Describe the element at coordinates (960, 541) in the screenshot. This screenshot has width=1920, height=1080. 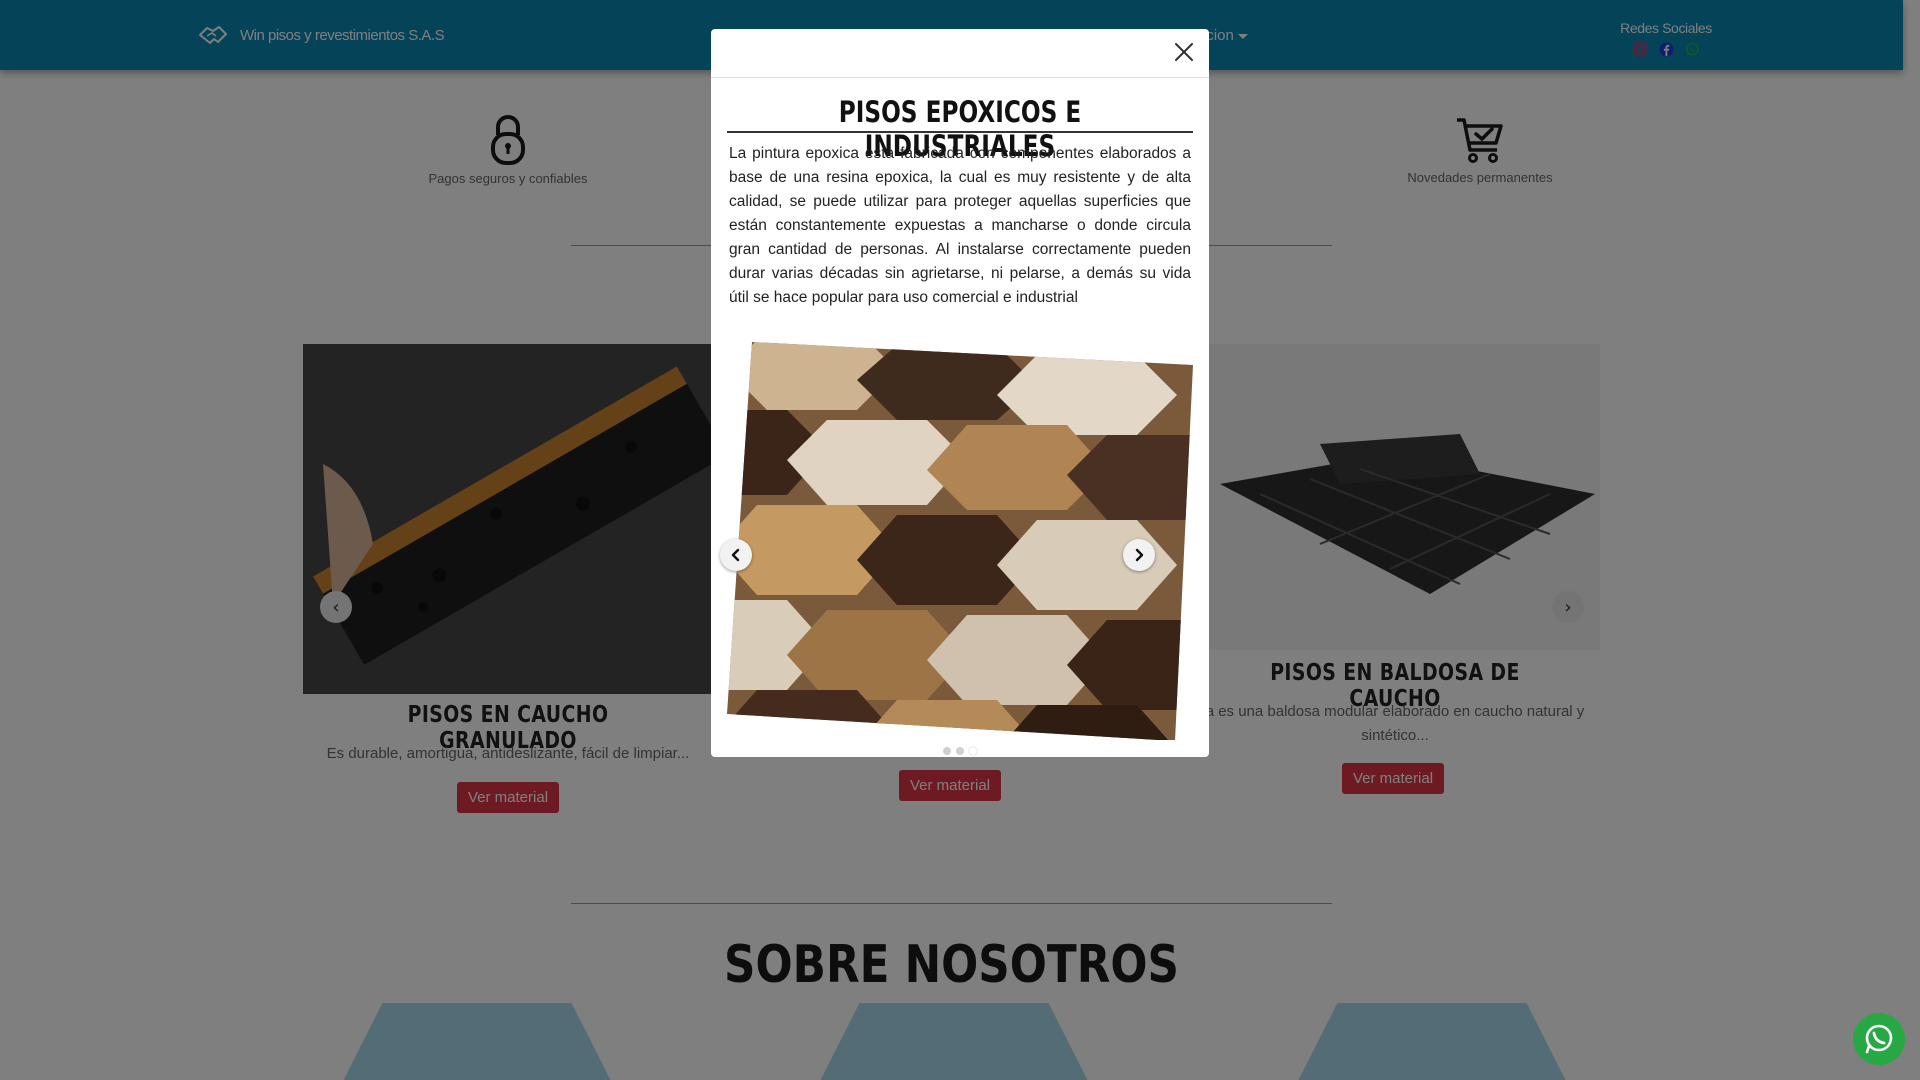
I see `epoxy-floor-image` at that location.